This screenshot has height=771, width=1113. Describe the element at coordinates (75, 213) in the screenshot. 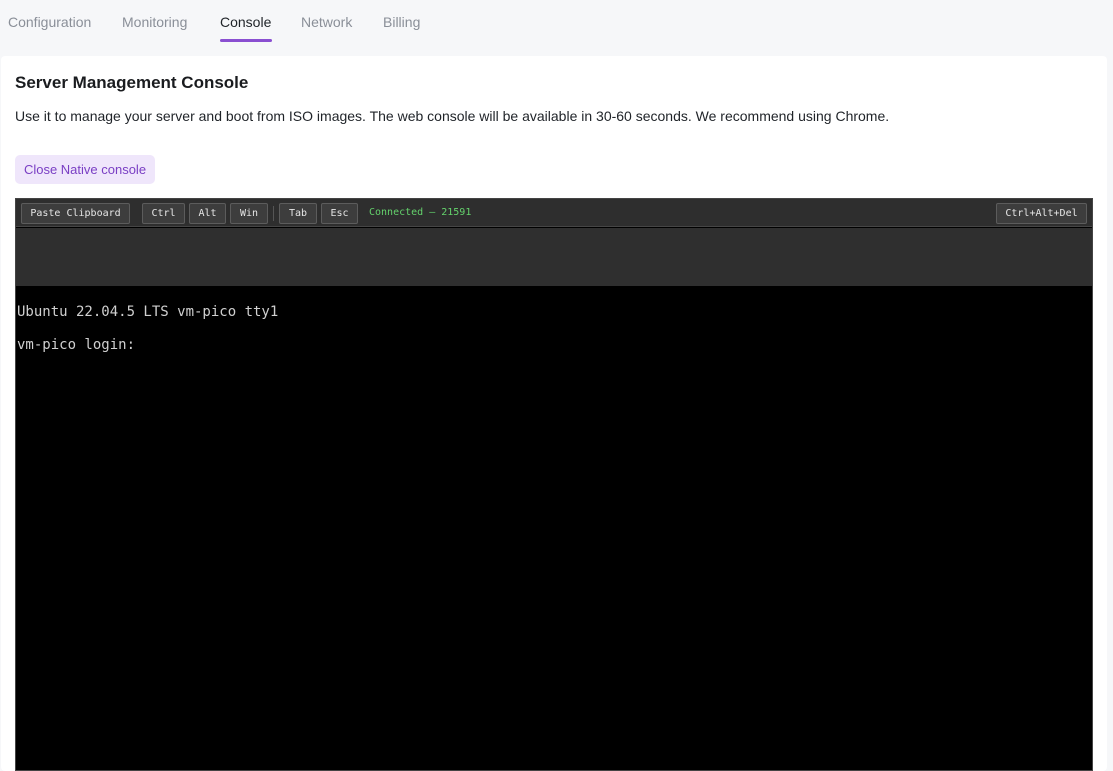

I see `paste-clipboard-button: Paste Clipboard` at that location.